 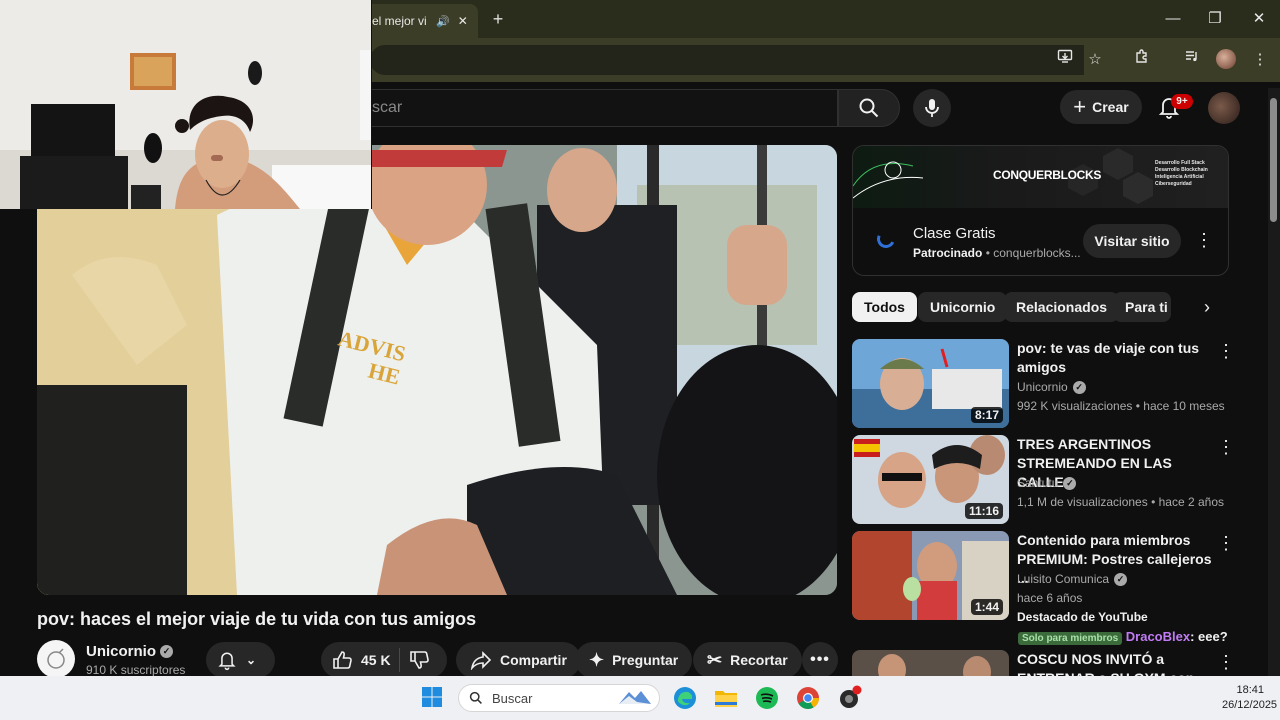 I want to click on channel-name-label: Unicornio, so click(x=121, y=651).